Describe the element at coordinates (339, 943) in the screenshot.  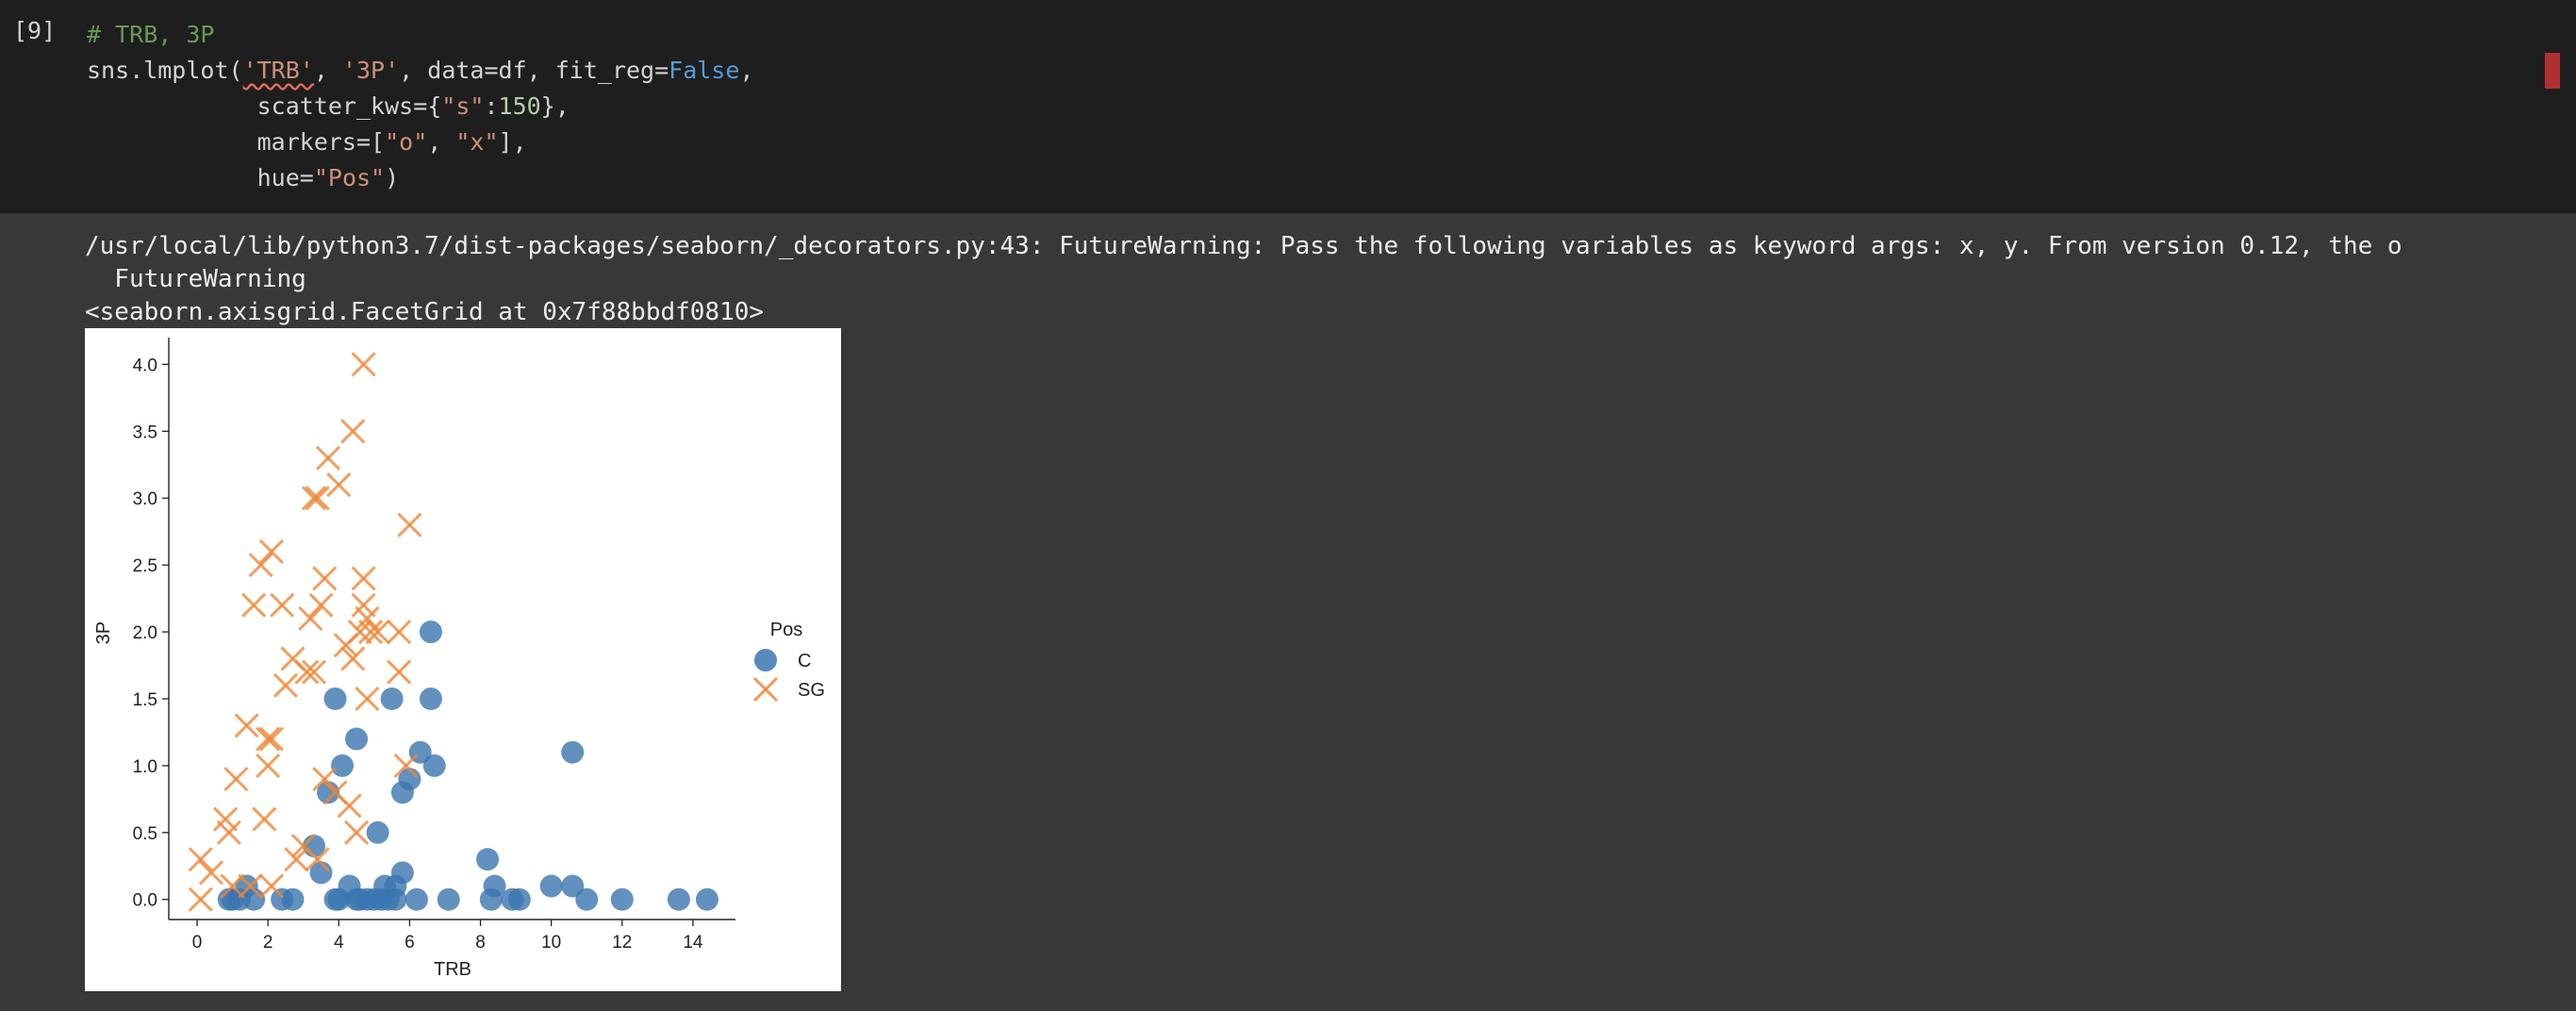
I see `x-tick-label: 4` at that location.